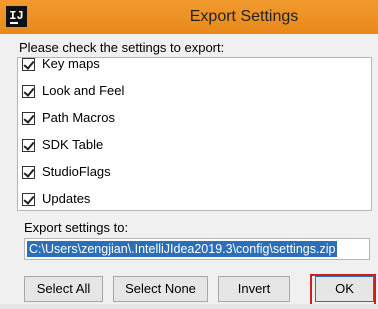 The height and width of the screenshot is (309, 378). I want to click on export-path-label: Export settings to:, so click(76, 227).